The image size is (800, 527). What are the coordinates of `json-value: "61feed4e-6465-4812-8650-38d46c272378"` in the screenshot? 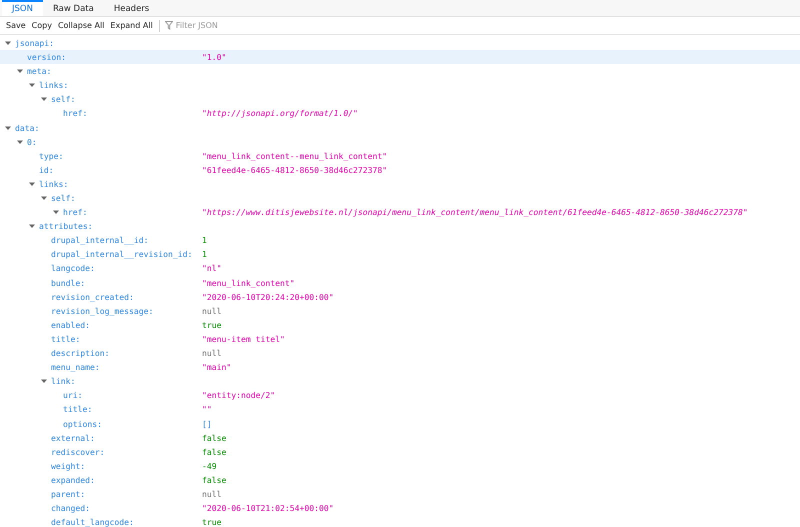 It's located at (295, 170).